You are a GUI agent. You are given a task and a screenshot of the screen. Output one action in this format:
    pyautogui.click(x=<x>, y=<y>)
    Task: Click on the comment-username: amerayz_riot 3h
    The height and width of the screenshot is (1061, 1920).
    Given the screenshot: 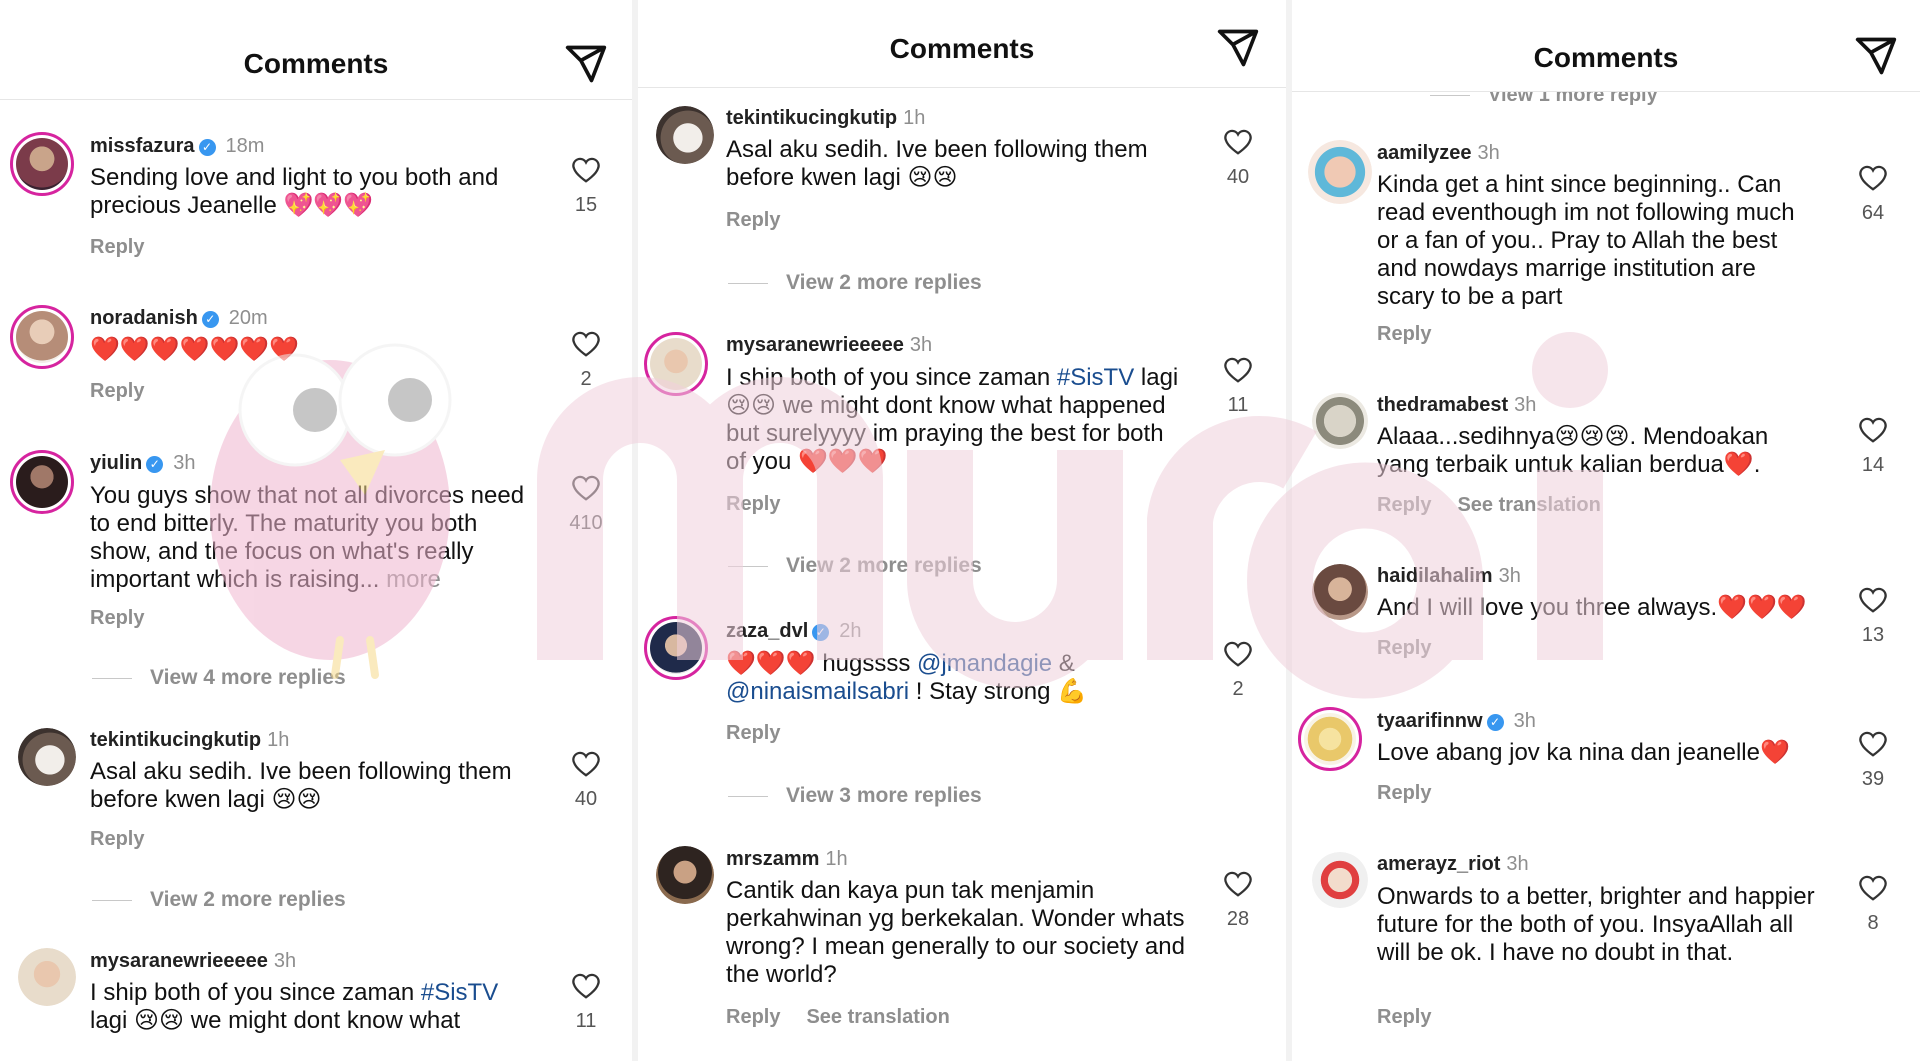 What is the action you would take?
    pyautogui.click(x=1453, y=864)
    